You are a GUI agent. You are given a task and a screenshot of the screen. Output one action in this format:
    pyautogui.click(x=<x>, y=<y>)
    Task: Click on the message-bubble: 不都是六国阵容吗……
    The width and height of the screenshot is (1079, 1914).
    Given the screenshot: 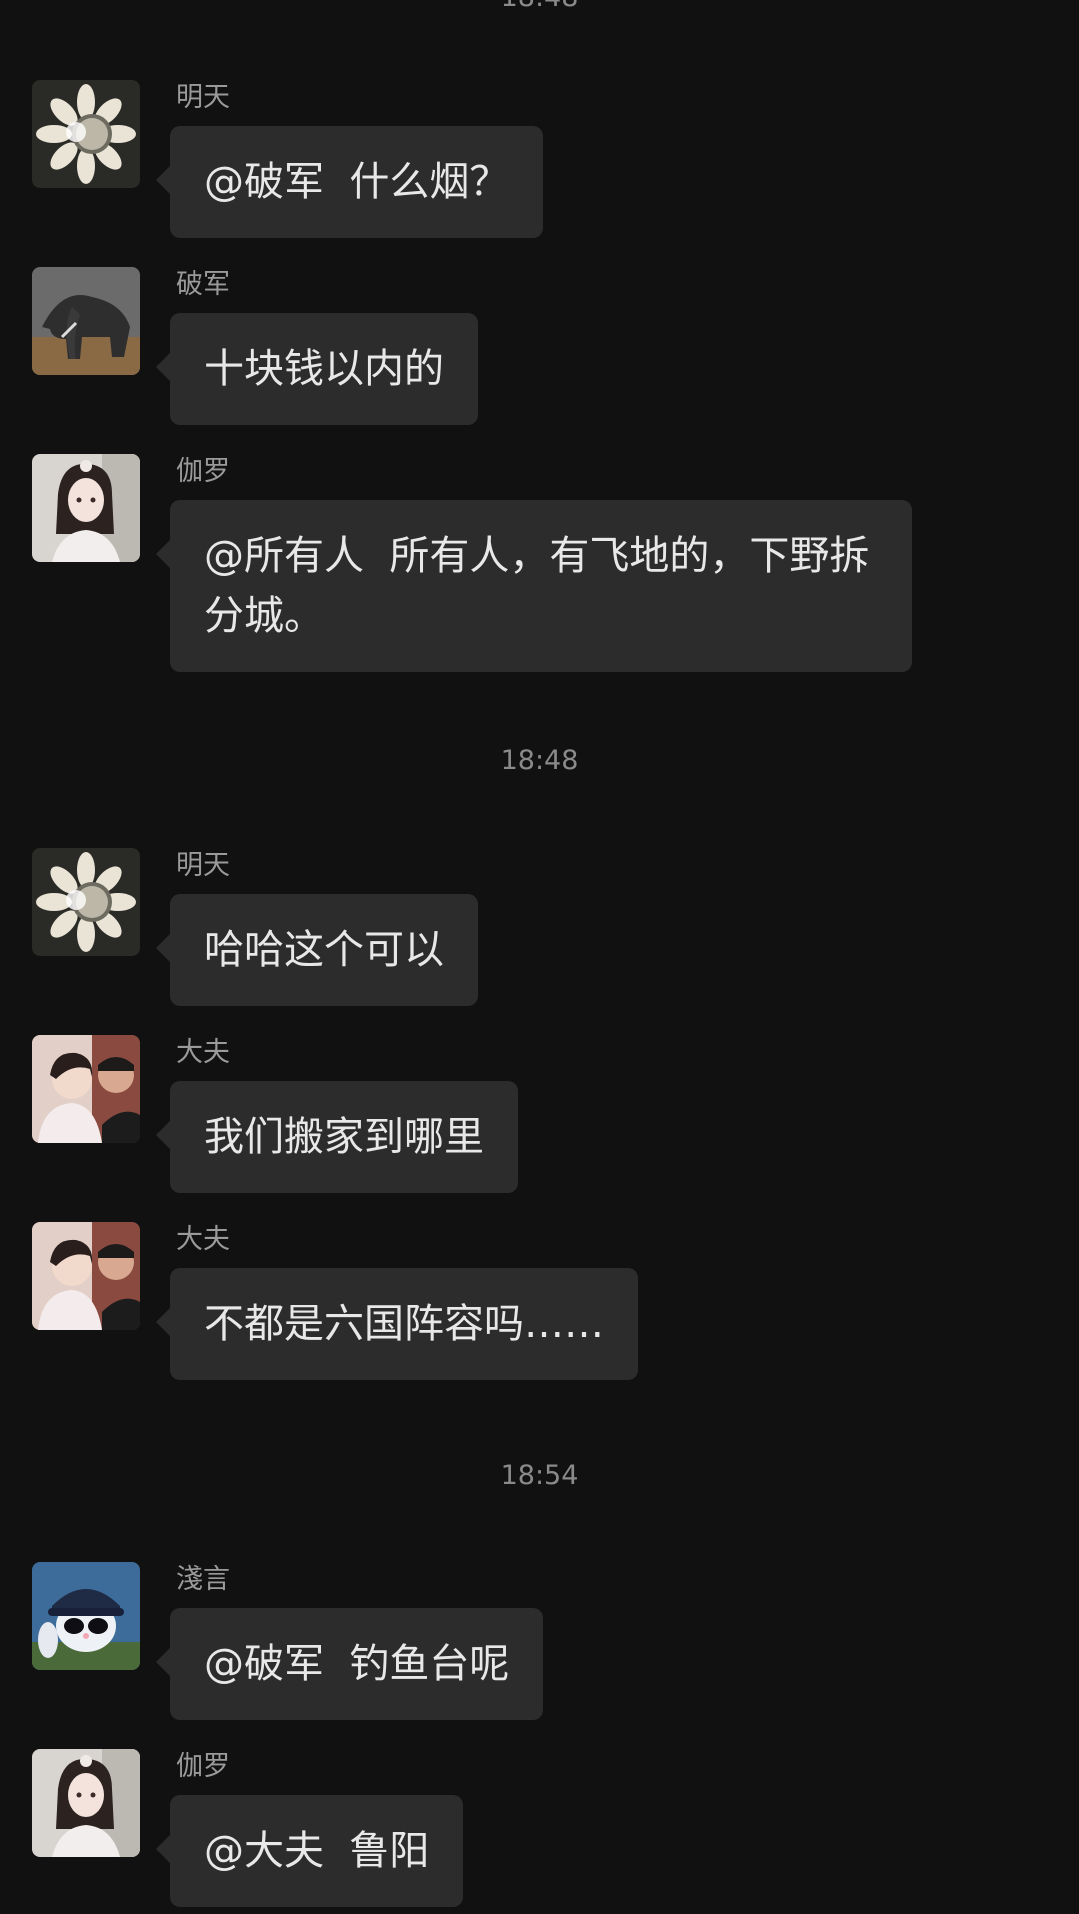 What is the action you would take?
    pyautogui.click(x=397, y=1324)
    